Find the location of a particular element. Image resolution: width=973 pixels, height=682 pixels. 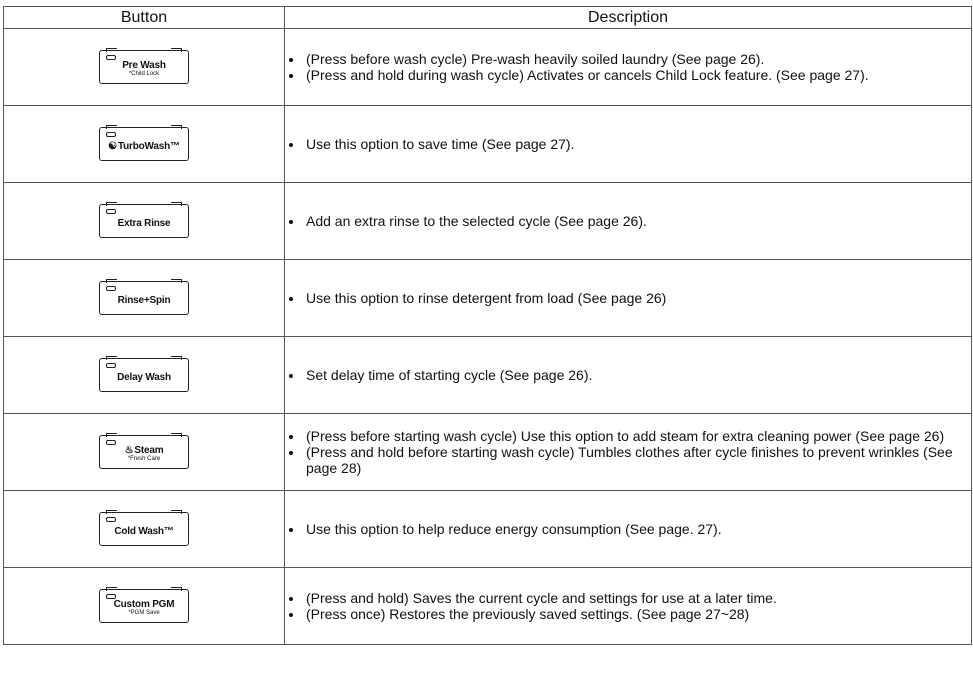

button-label-text: Rinse+Spin is located at coordinates (144, 300).